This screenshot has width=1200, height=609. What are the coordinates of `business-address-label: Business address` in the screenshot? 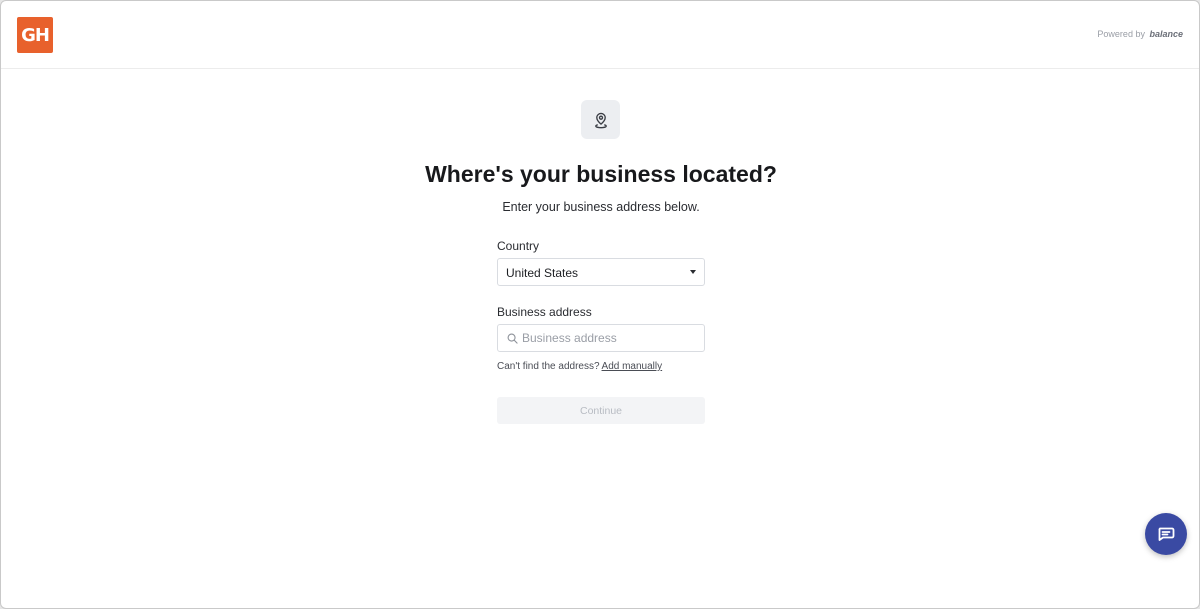 It's located at (544, 312).